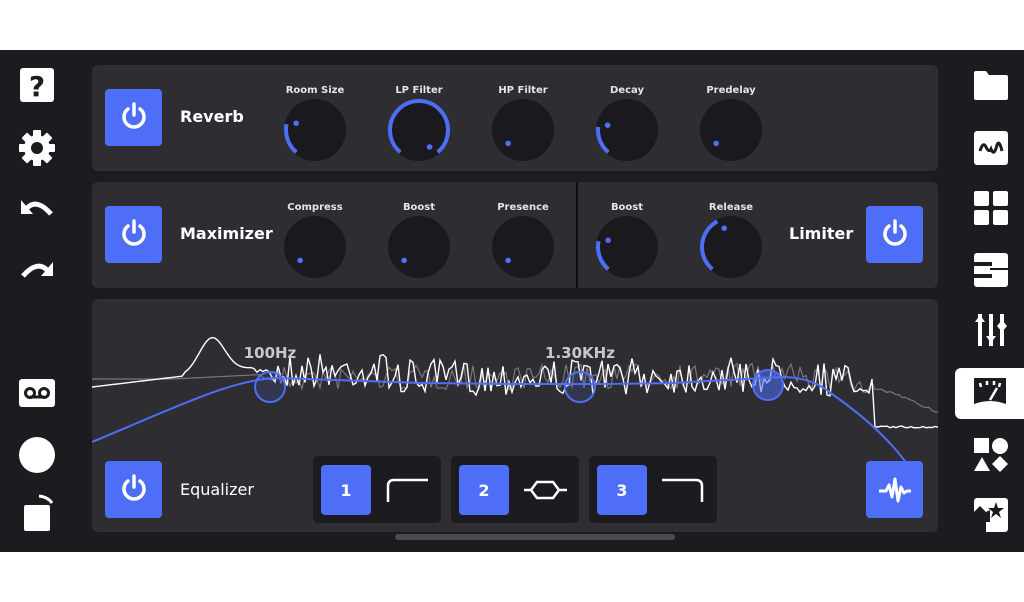 Image resolution: width=1024 pixels, height=602 pixels. What do you see at coordinates (731, 130) in the screenshot?
I see `reverb-knob-predelay` at bounding box center [731, 130].